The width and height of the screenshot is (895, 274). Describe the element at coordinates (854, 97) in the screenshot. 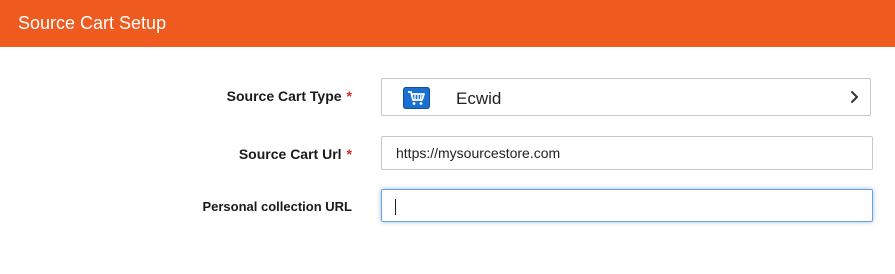

I see `chevron-right-icon` at that location.